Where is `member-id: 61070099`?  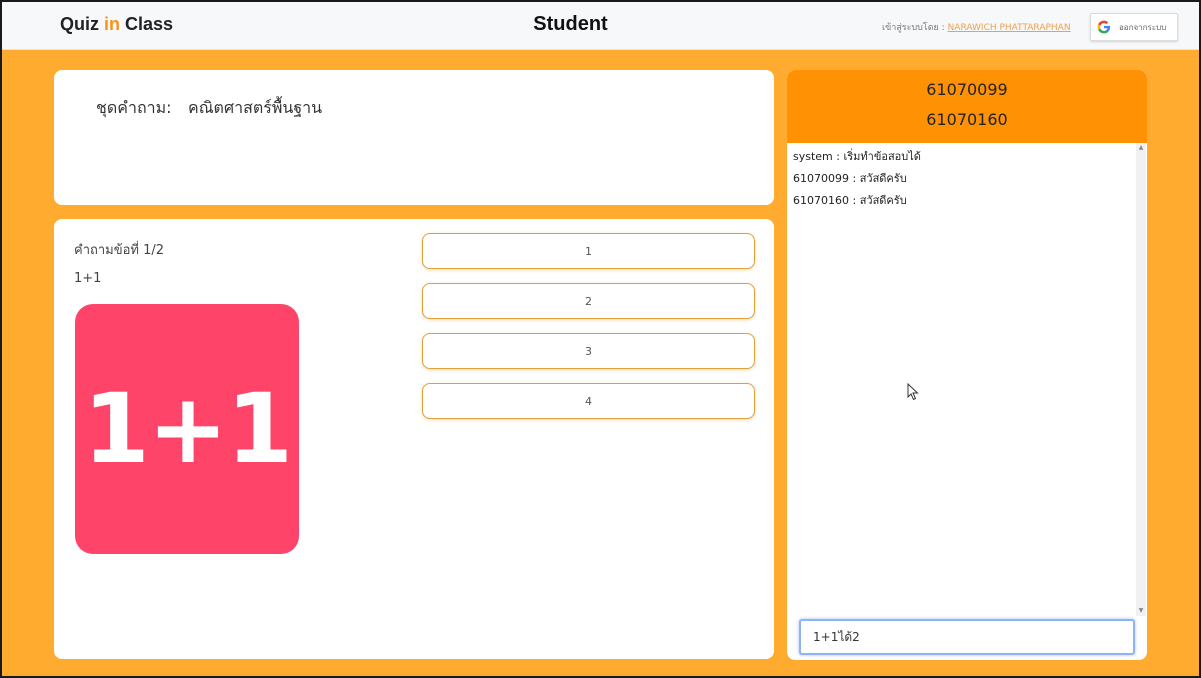
member-id: 61070099 is located at coordinates (967, 89).